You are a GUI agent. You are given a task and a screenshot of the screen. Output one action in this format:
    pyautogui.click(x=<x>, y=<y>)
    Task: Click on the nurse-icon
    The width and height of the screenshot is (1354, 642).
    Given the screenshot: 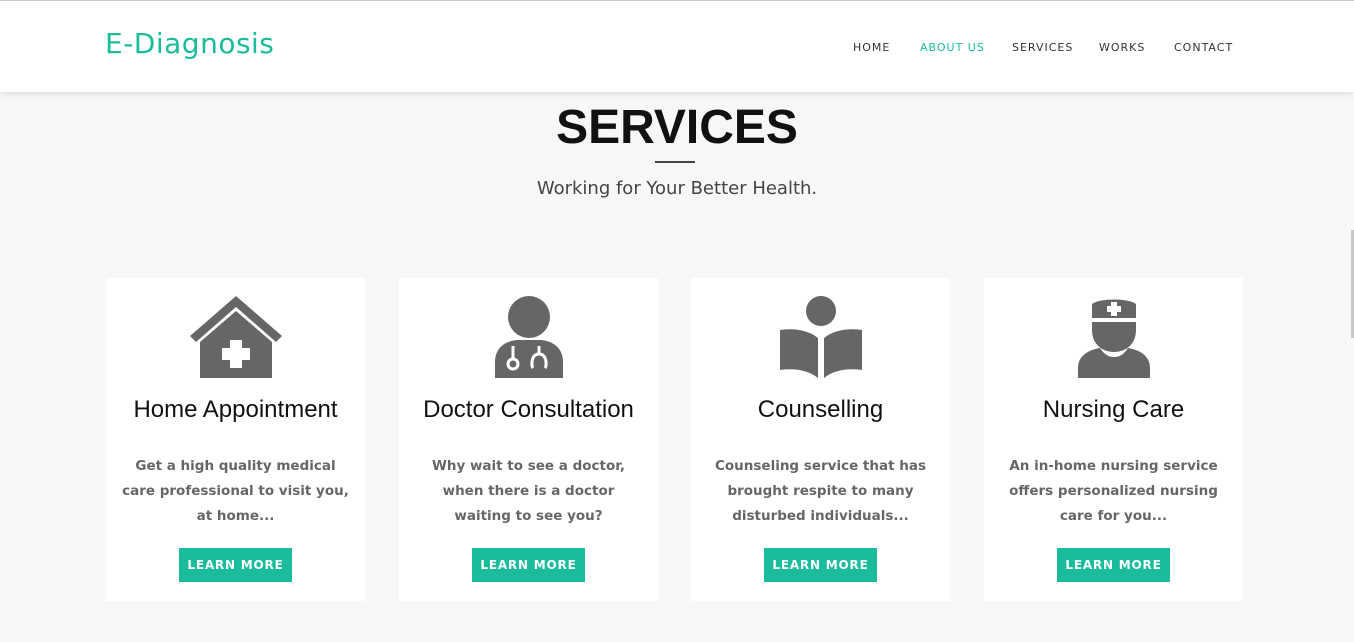 What is the action you would take?
    pyautogui.click(x=1113, y=337)
    